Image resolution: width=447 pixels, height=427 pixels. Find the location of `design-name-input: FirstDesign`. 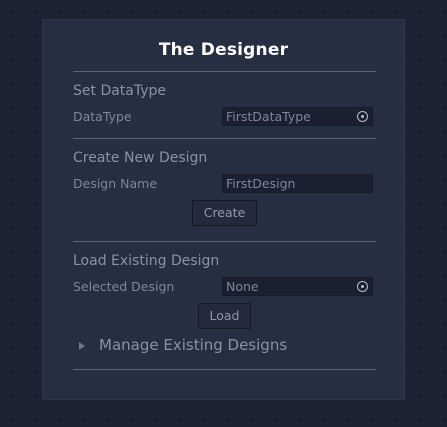

design-name-input: FirstDesign is located at coordinates (297, 183).